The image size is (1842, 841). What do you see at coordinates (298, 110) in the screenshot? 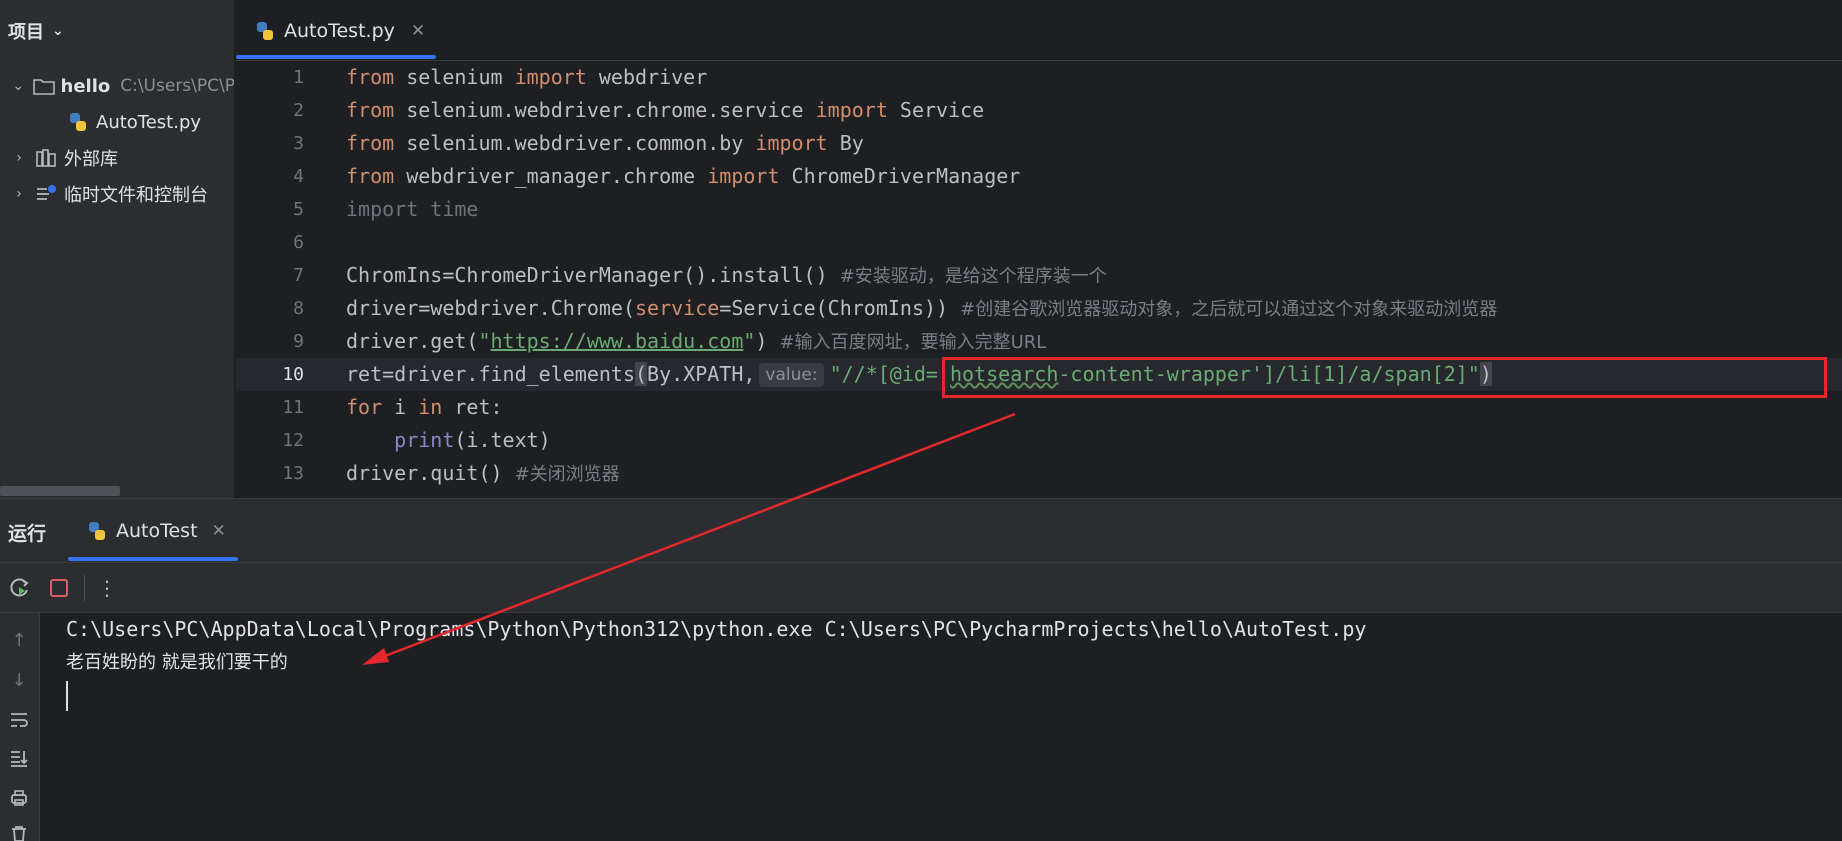
I see `line-number: 2` at bounding box center [298, 110].